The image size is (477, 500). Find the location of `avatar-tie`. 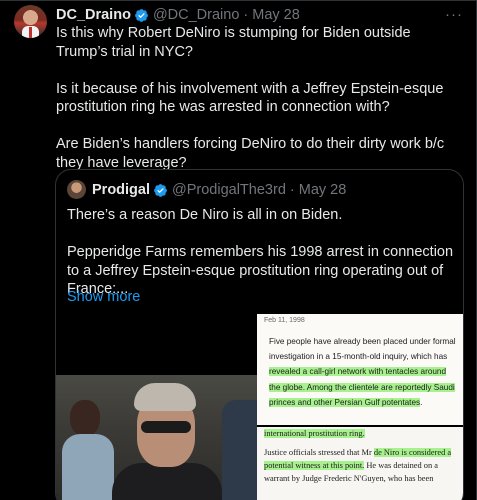

avatar-tie is located at coordinates (30, 32).